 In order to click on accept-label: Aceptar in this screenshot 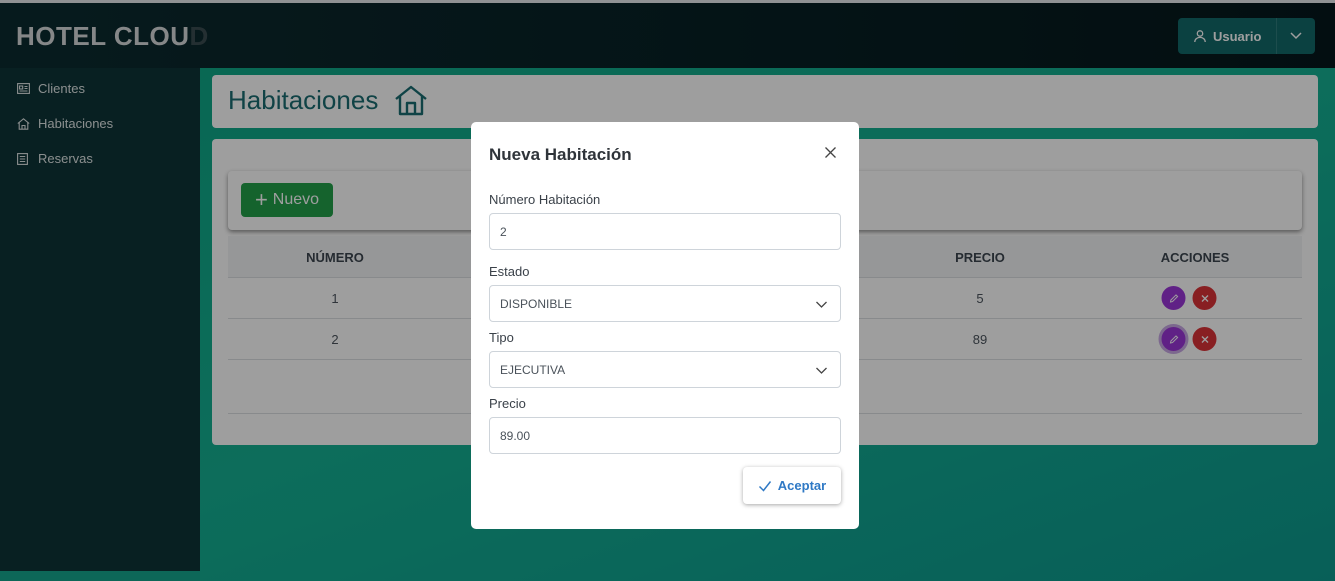, I will do `click(802, 485)`.